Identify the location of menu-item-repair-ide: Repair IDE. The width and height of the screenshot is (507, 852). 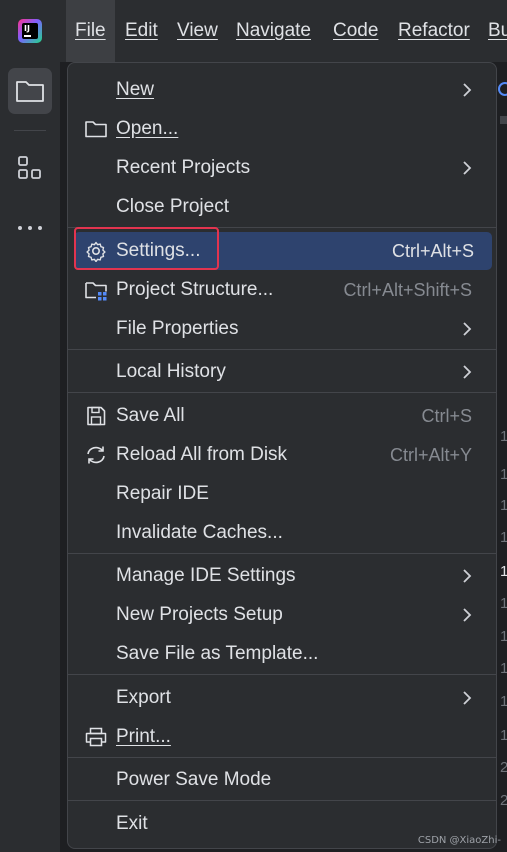
(282, 494).